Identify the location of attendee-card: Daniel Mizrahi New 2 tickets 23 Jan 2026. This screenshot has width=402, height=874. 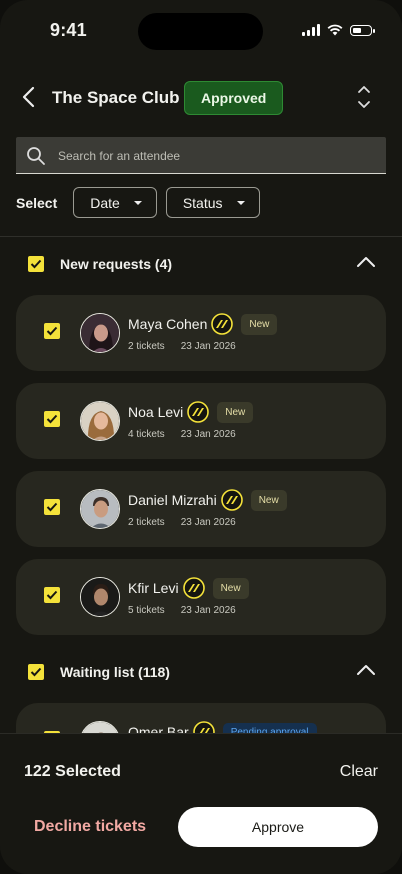
(201, 509).